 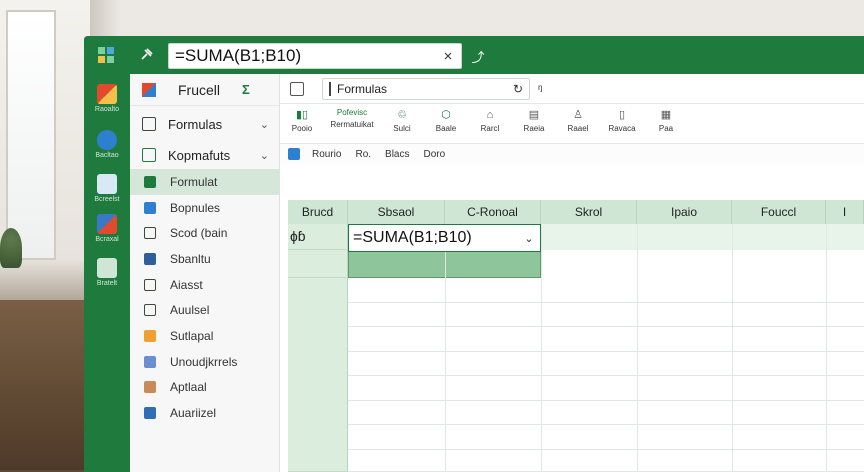 What do you see at coordinates (302, 56) in the screenshot?
I see `formula-search-text: =SUMA(B1;B10)` at bounding box center [302, 56].